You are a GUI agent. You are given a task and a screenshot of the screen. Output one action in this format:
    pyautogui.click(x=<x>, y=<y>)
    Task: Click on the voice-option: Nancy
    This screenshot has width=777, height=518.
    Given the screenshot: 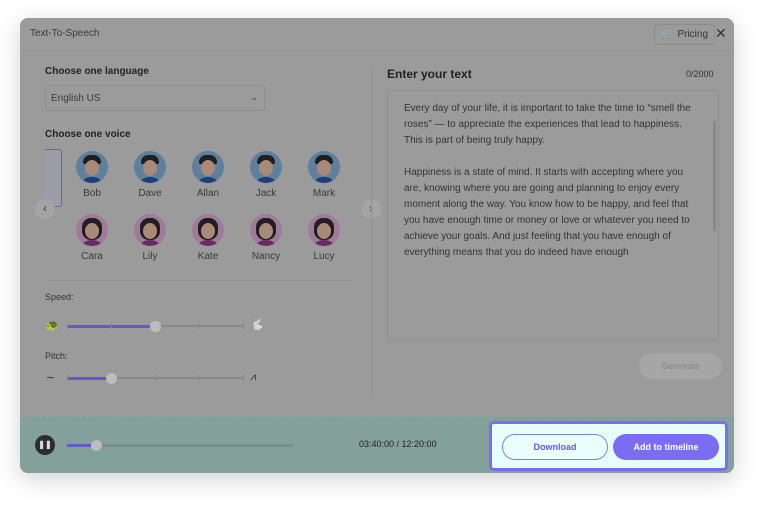 What is the action you would take?
    pyautogui.click(x=266, y=238)
    